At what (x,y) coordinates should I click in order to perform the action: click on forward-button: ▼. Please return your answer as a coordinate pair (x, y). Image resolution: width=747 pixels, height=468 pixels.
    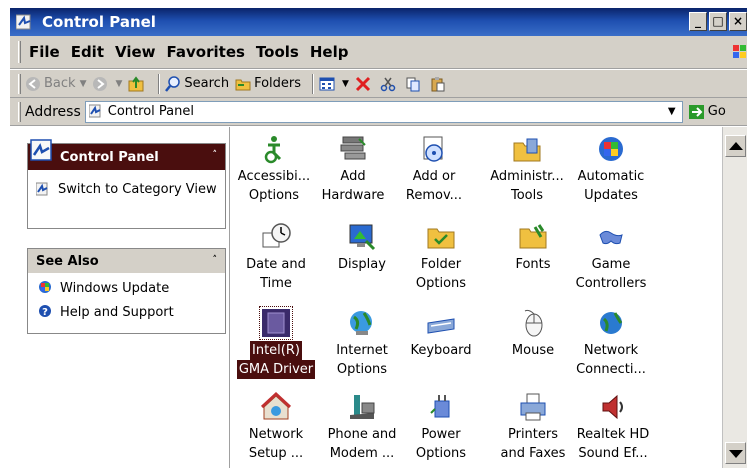
    Looking at the image, I should click on (107, 84).